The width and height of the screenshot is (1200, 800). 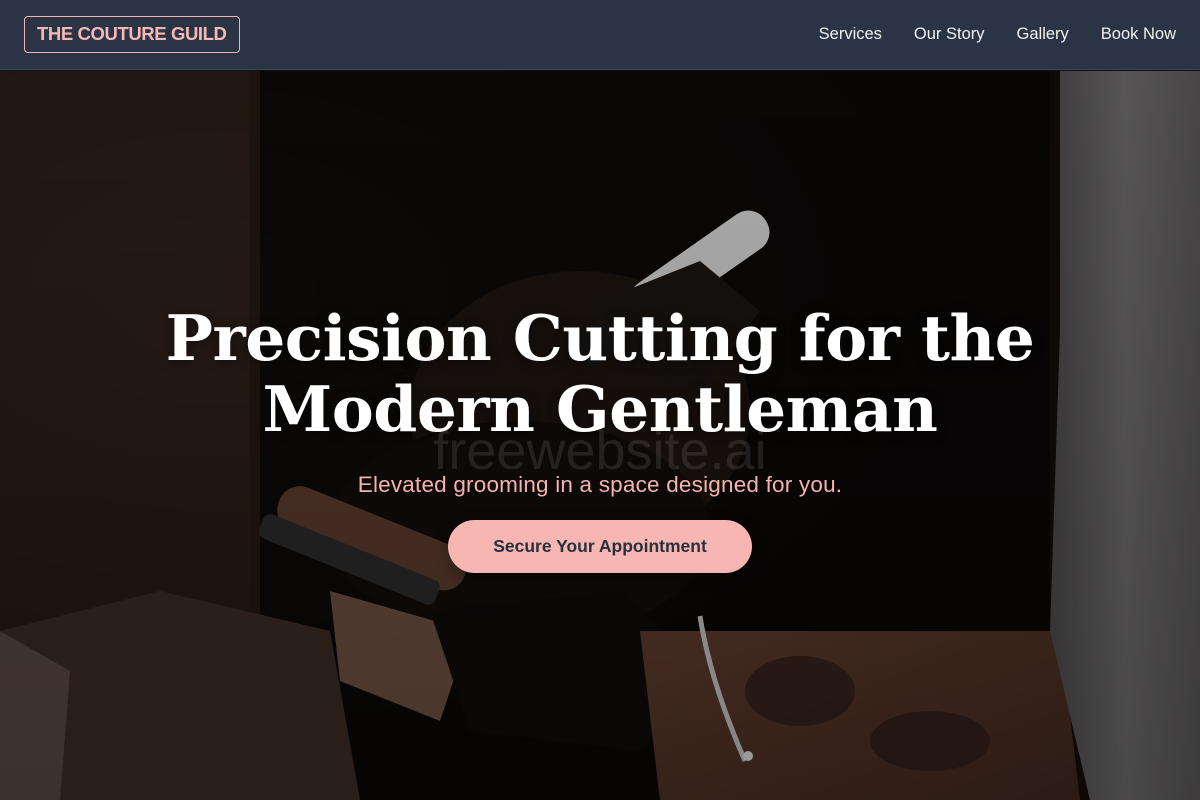 I want to click on nav-link-services: Services, so click(x=850, y=34).